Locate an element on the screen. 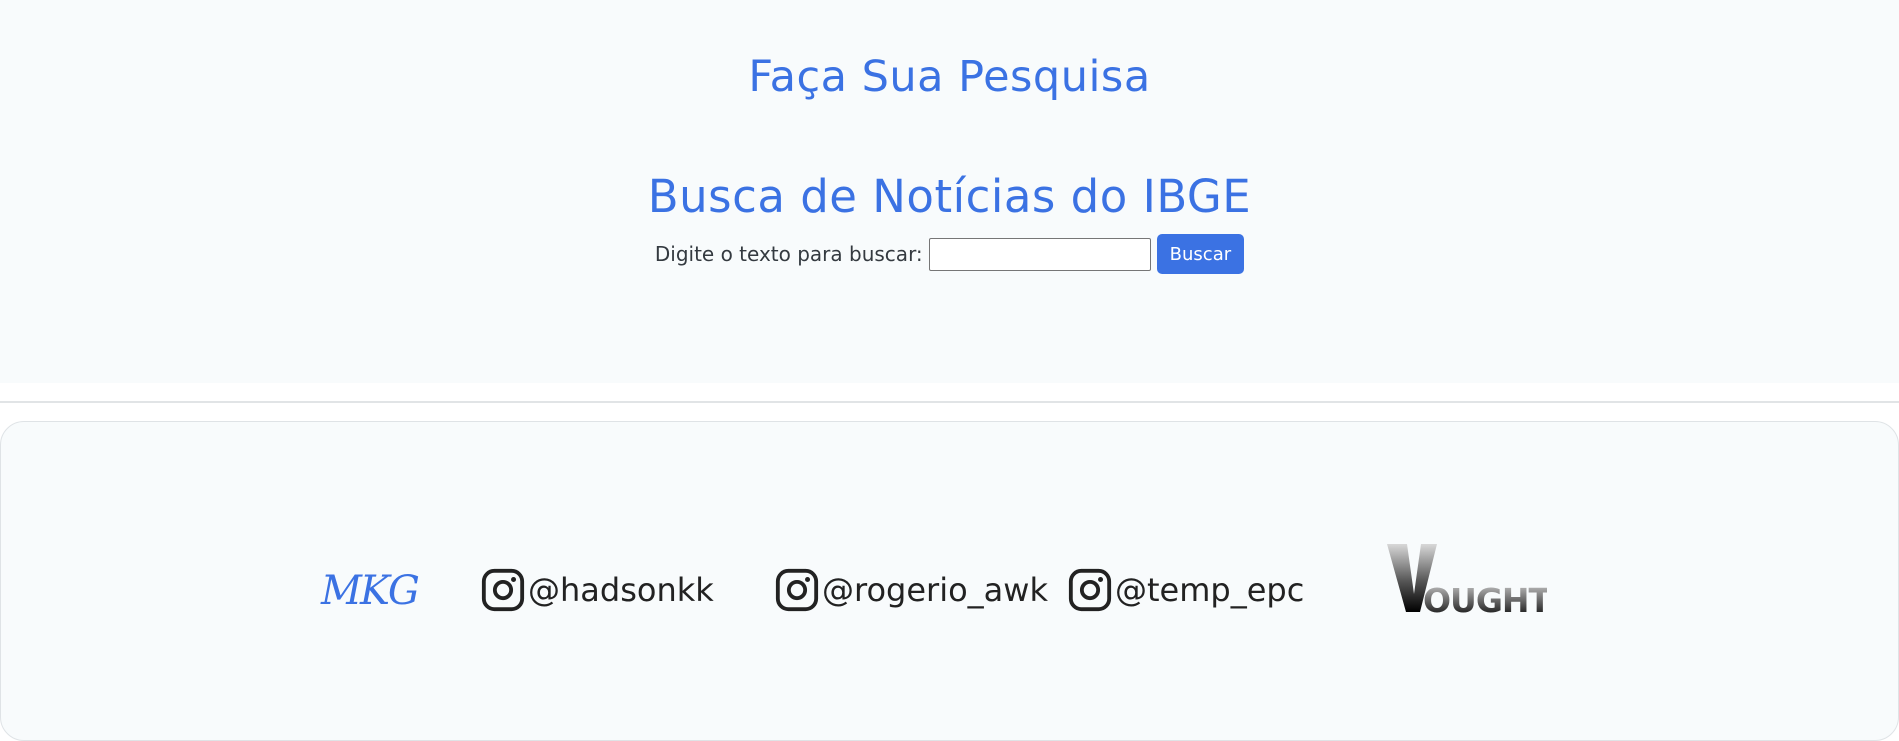 The image size is (1899, 741). search-form: Digite o texto para buscar: Buscar is located at coordinates (949, 254).